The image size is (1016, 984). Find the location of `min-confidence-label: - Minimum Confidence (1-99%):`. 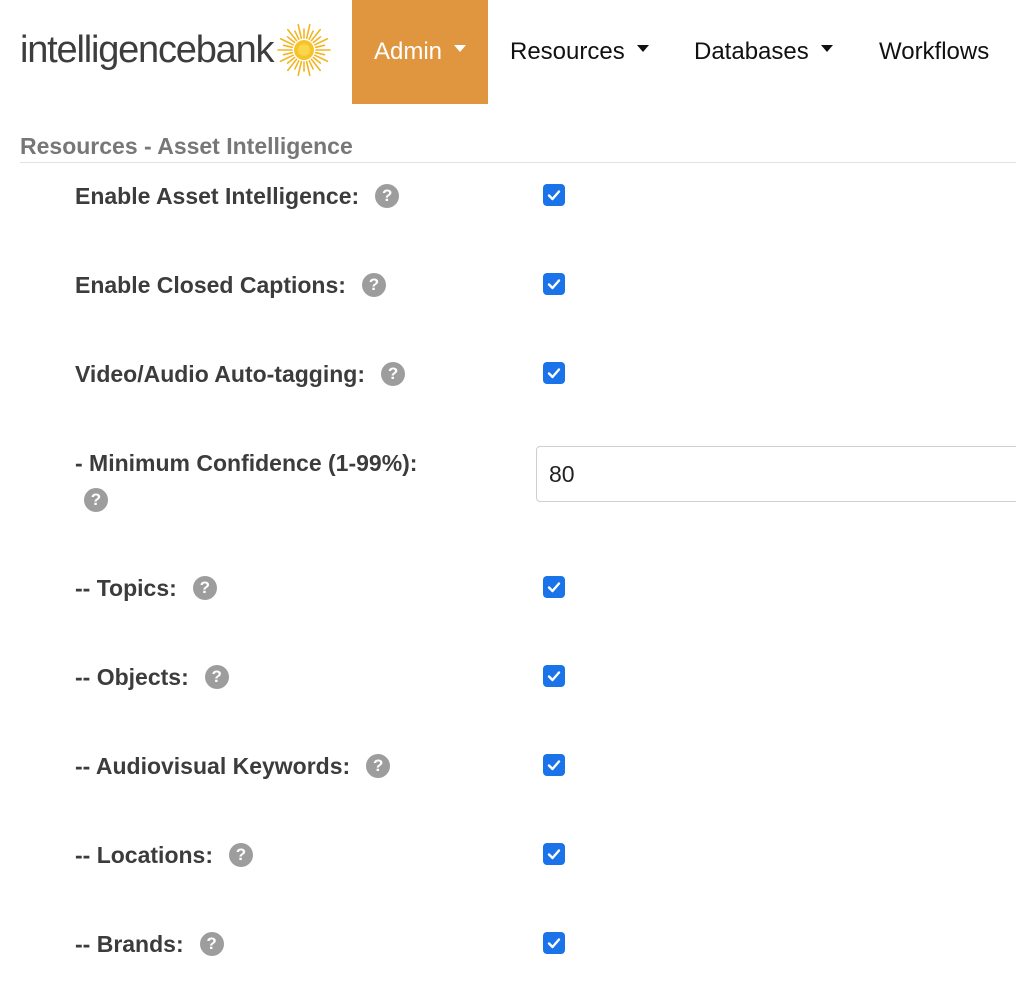

min-confidence-label: - Minimum Confidence (1-99%): is located at coordinates (246, 463).